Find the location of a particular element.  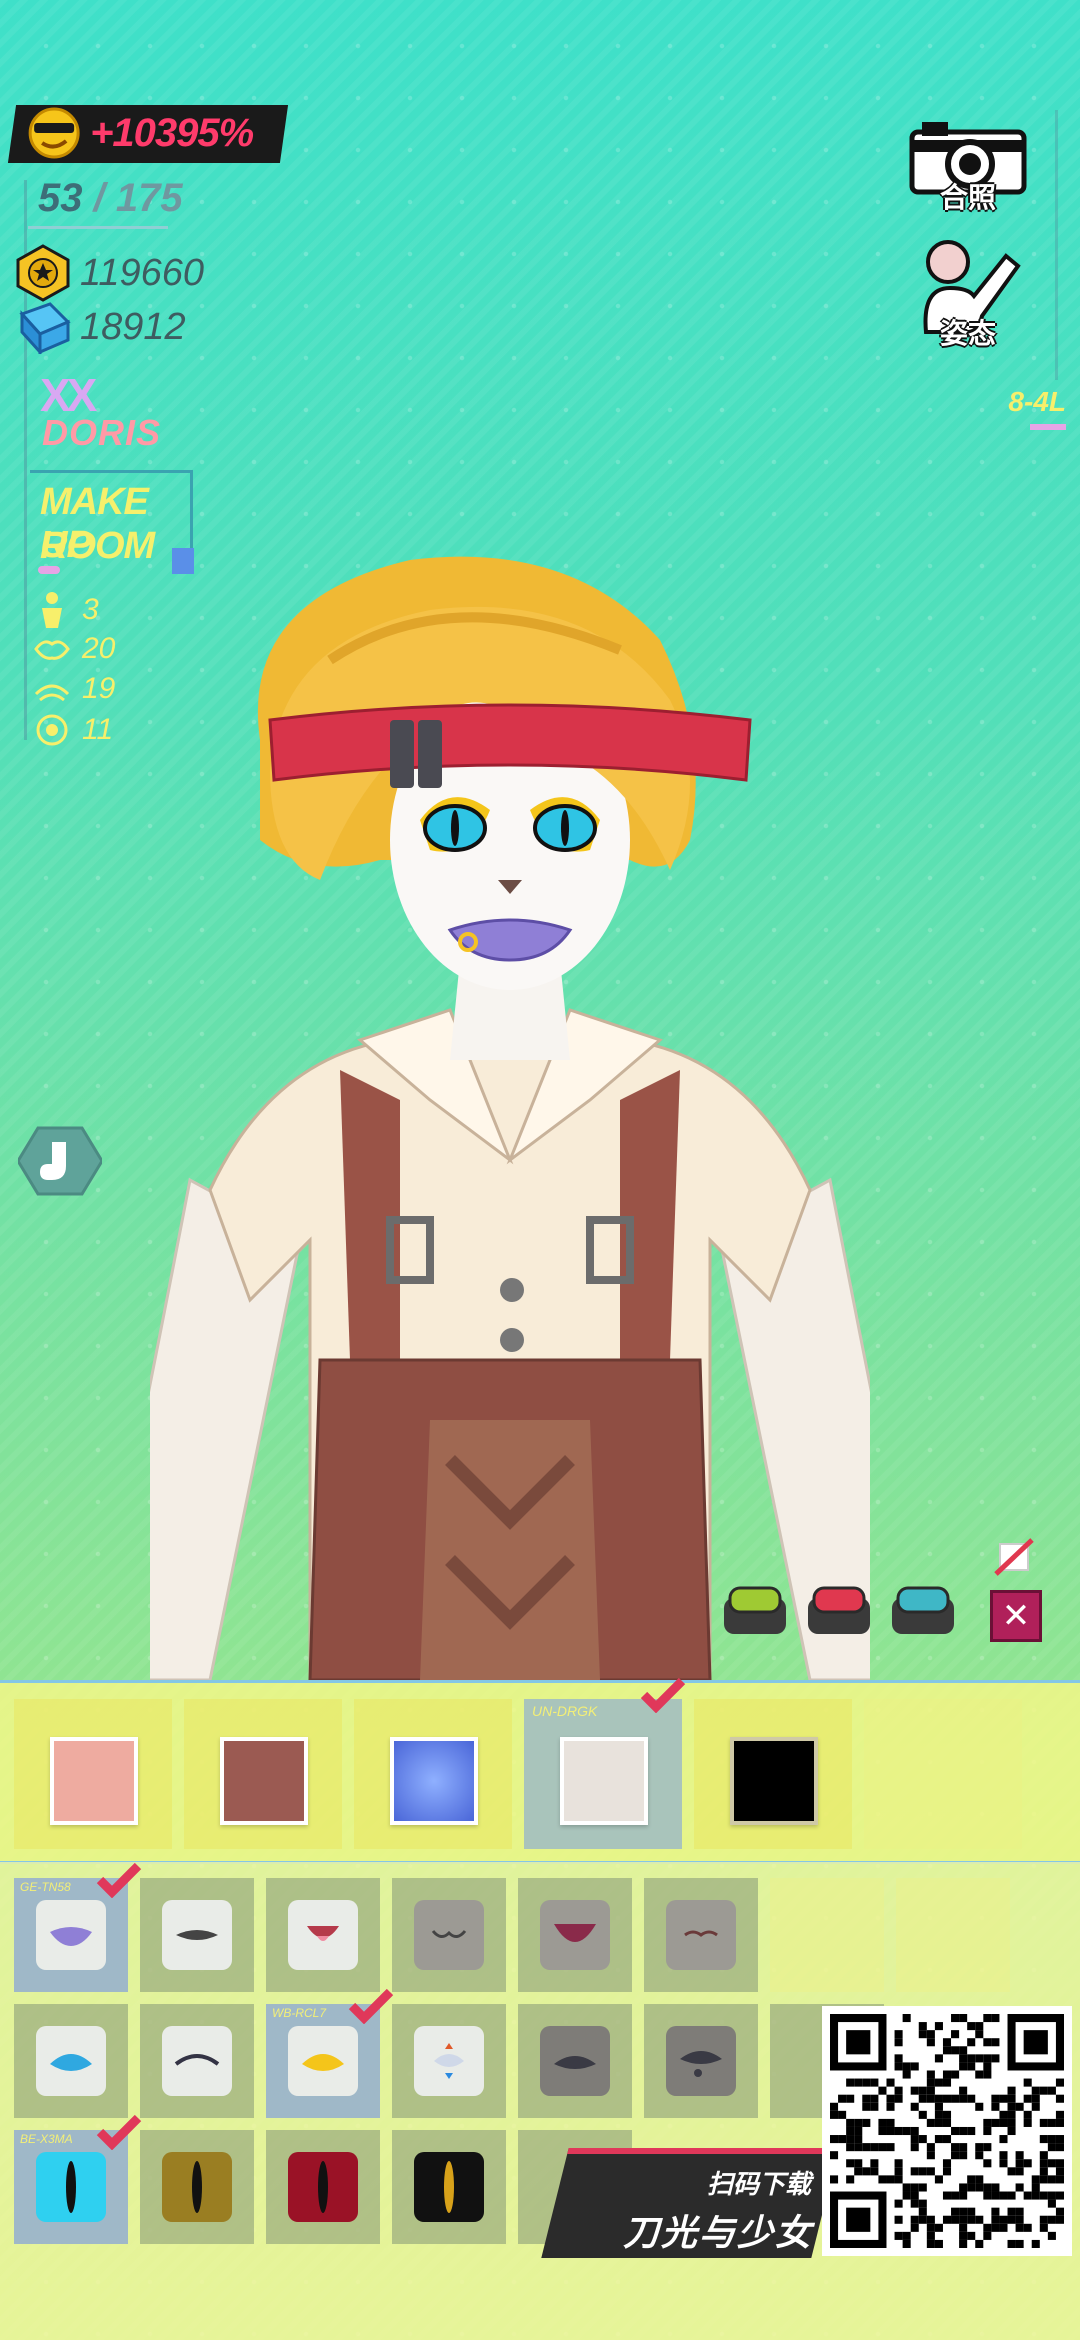

part-code: BE-X3MA is located at coordinates (46, 2139).